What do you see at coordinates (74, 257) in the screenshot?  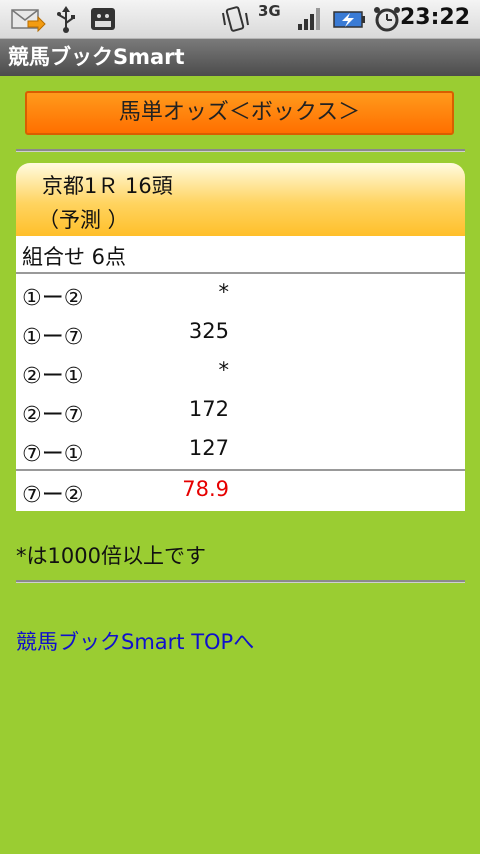 I see `table-header: 組合せ 6点` at bounding box center [74, 257].